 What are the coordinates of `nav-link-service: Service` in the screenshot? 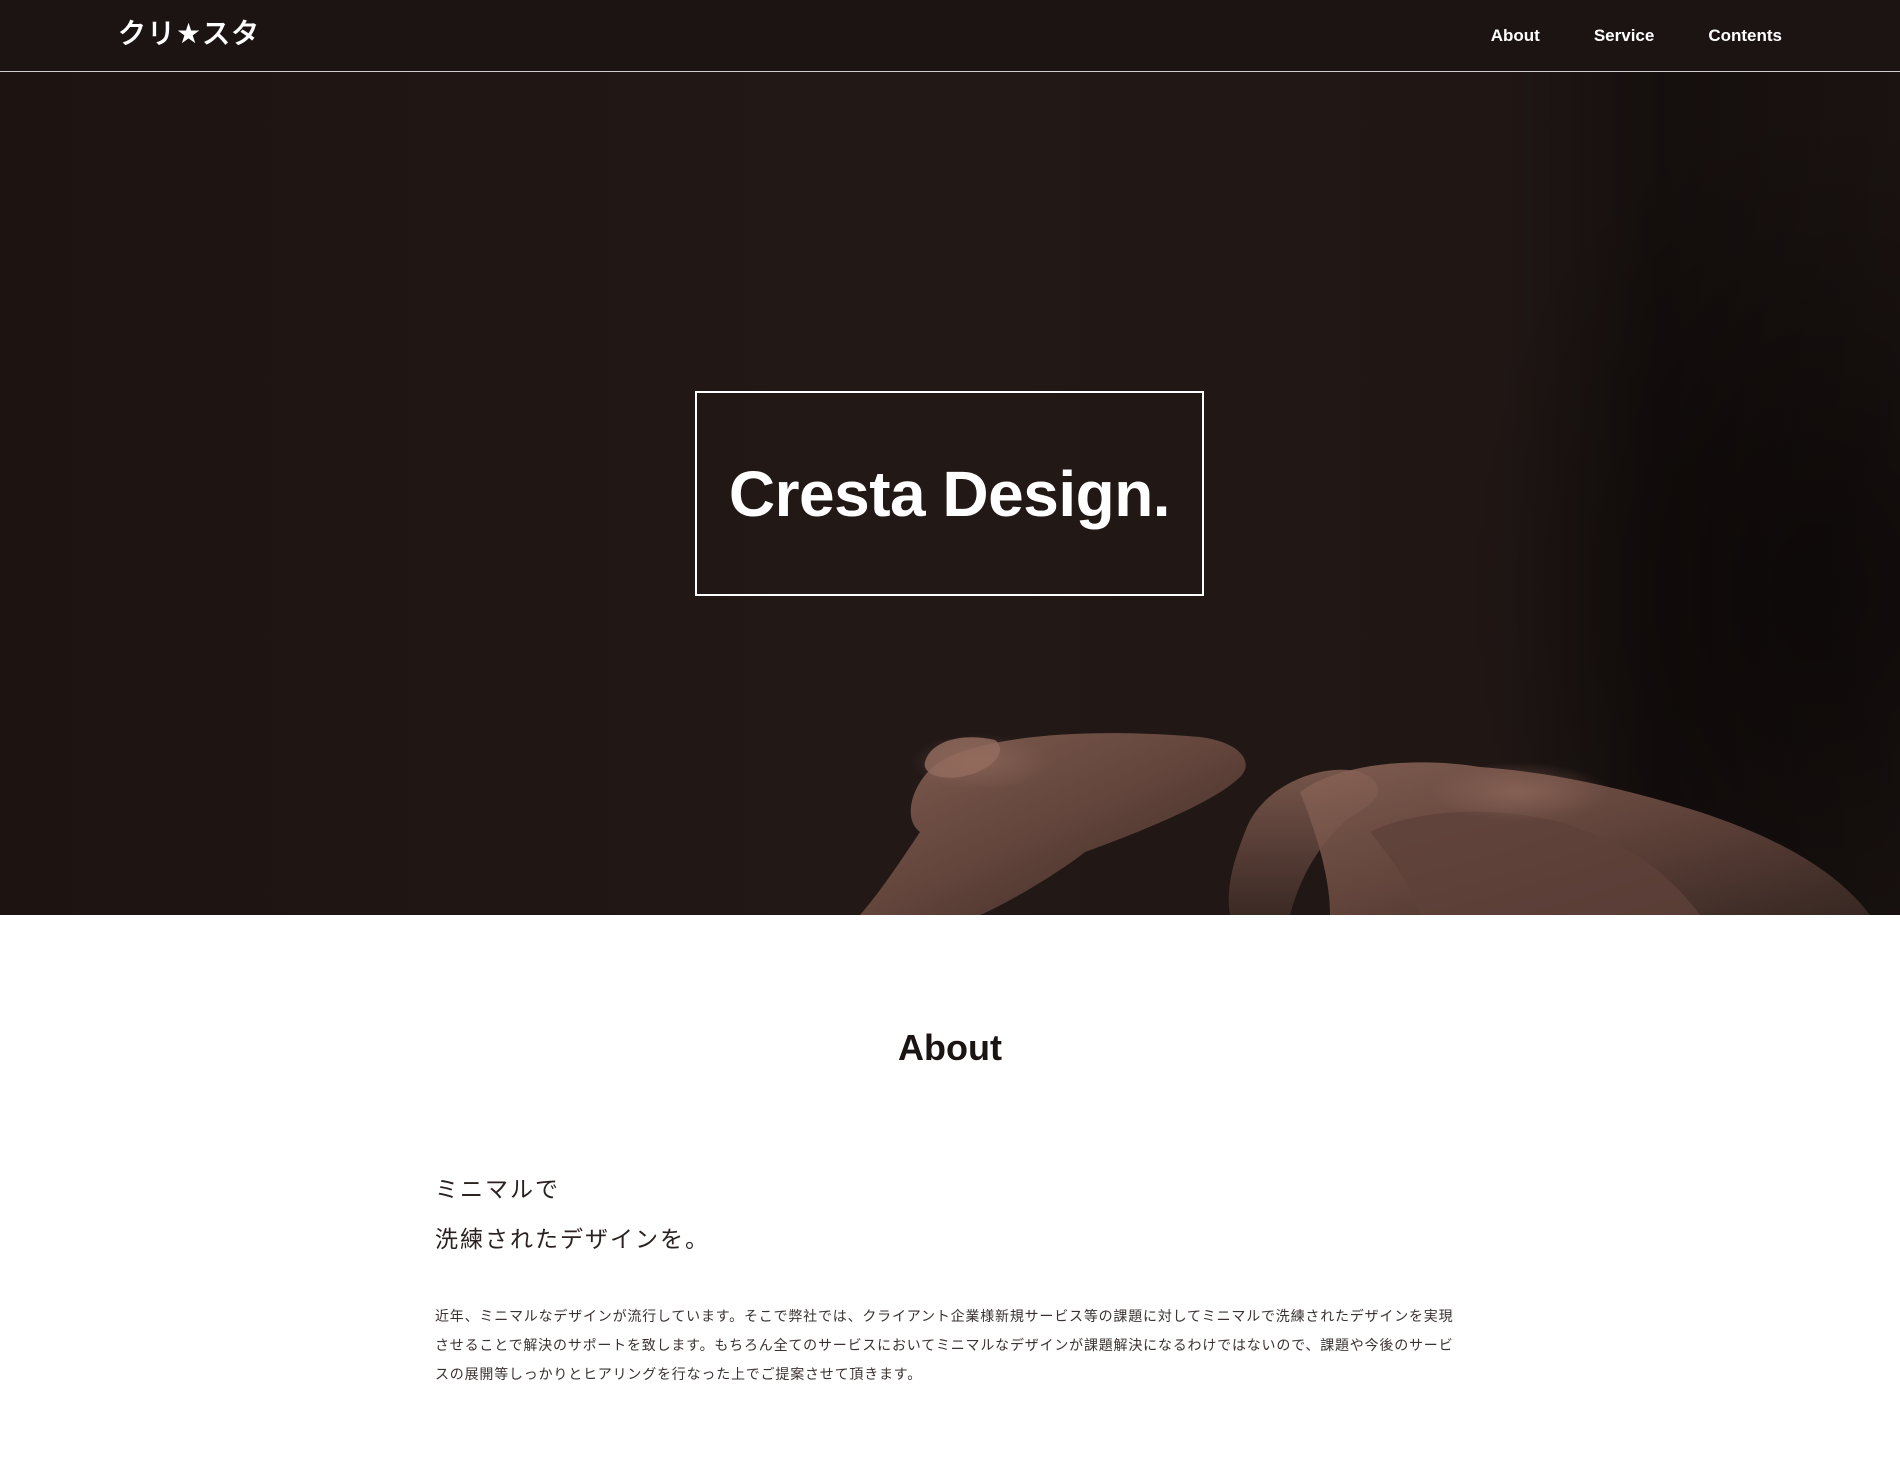 It's located at (1624, 36).